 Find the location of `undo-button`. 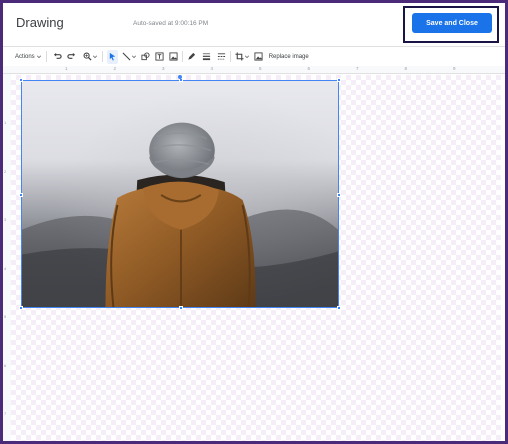

undo-button is located at coordinates (57, 57).